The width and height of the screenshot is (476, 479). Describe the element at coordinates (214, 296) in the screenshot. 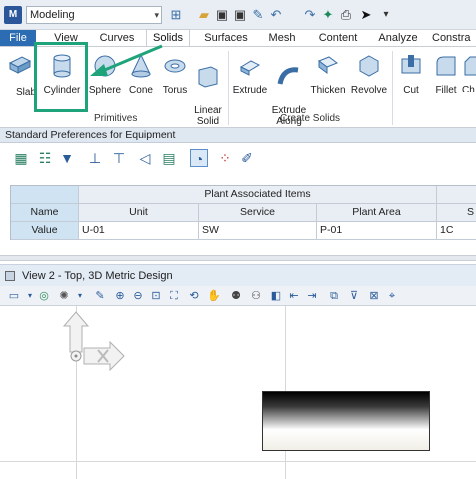

I see `pan-icon: ✋` at that location.